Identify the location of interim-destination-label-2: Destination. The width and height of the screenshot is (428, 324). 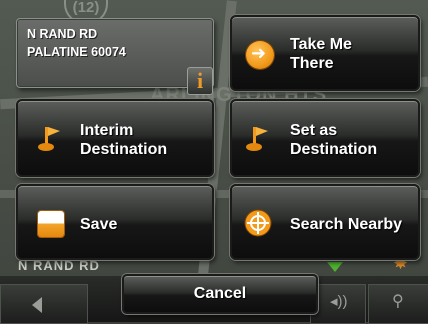
(124, 149).